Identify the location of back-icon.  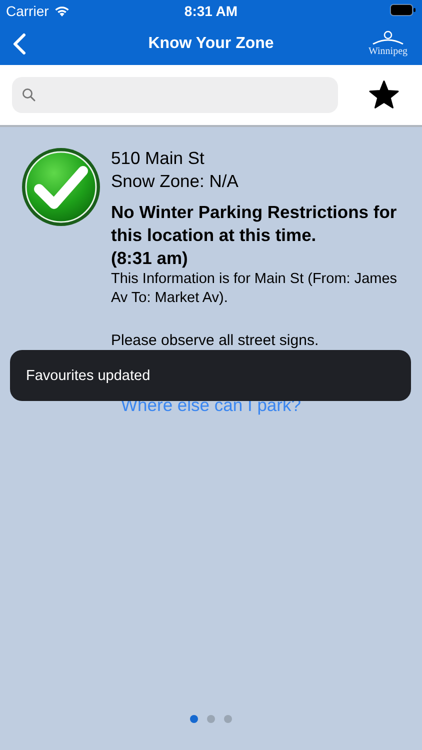
(19, 43).